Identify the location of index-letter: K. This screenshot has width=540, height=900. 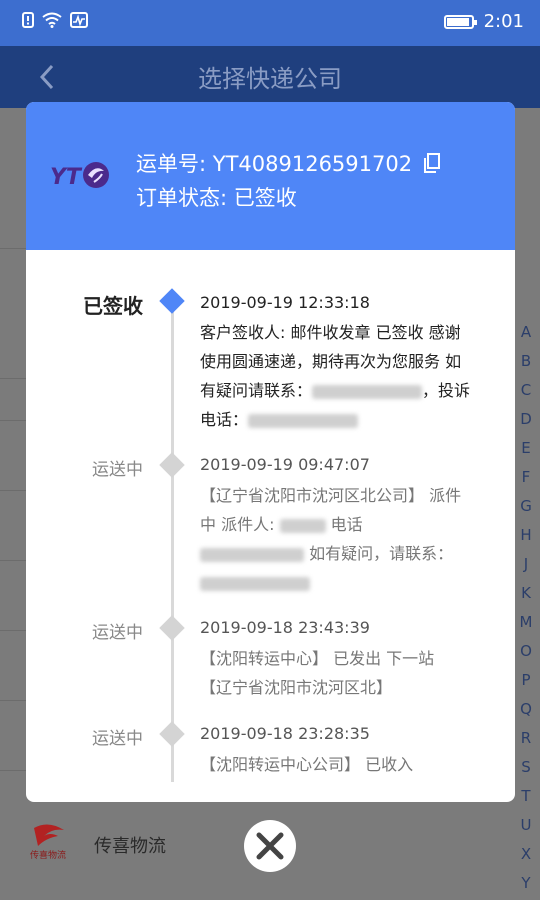
(526, 593).